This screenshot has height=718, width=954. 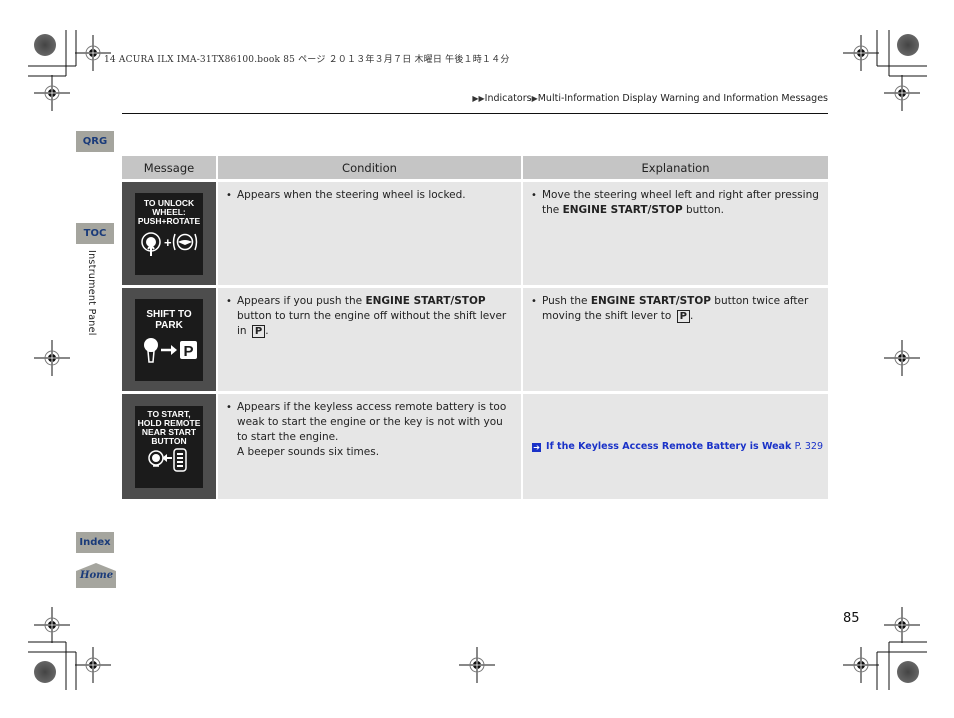 I want to click on explanation-text: Push the, so click(x=566, y=301).